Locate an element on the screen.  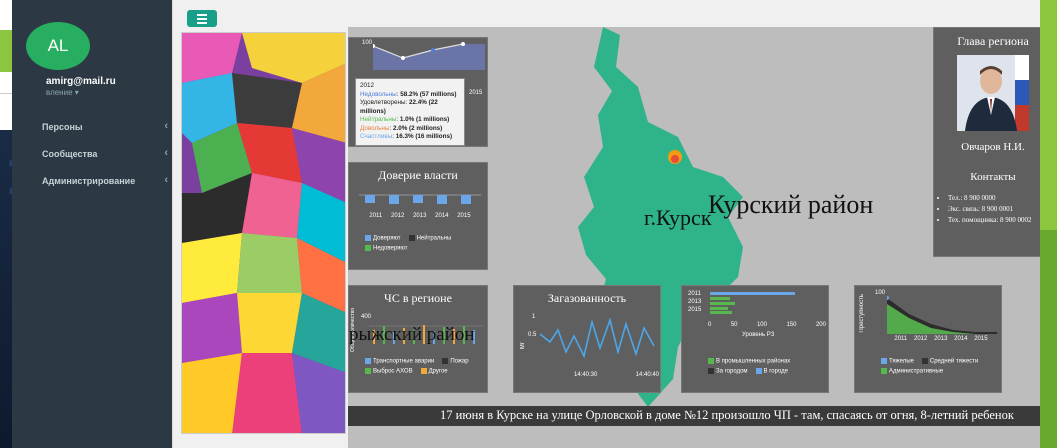
industry-bars is located at coordinates (752, 303).